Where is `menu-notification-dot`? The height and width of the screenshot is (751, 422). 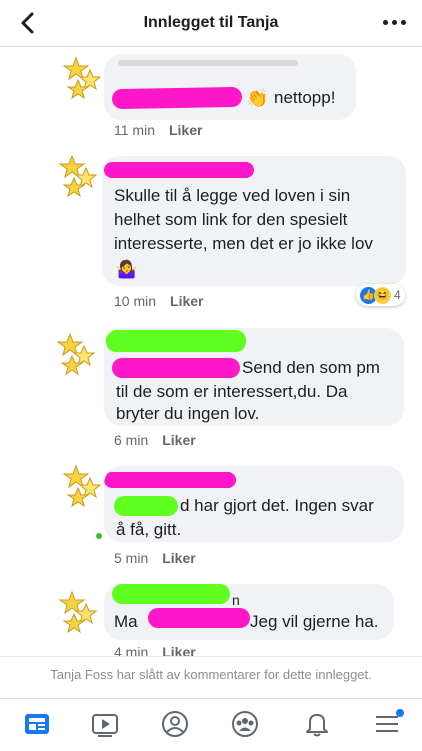
menu-notification-dot is located at coordinates (400, 713).